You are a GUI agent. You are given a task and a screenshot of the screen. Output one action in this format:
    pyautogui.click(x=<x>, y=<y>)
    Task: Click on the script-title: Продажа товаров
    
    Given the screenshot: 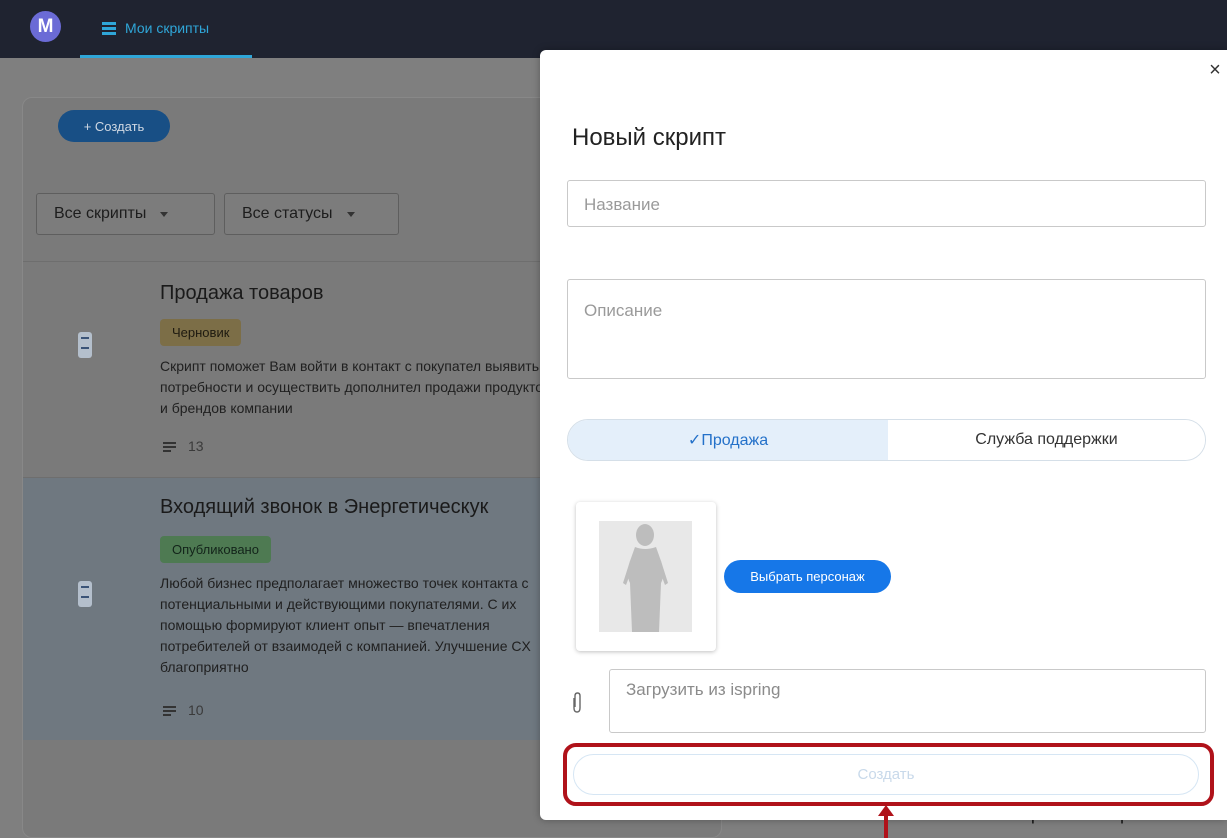 What is the action you would take?
    pyautogui.click(x=242, y=293)
    